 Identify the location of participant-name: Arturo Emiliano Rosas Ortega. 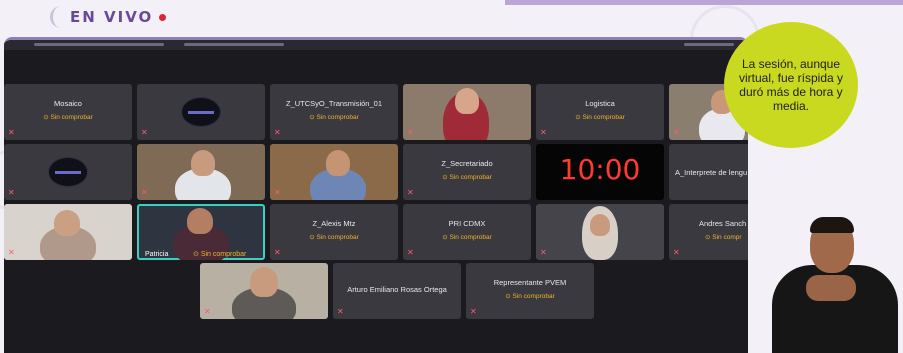
(397, 289).